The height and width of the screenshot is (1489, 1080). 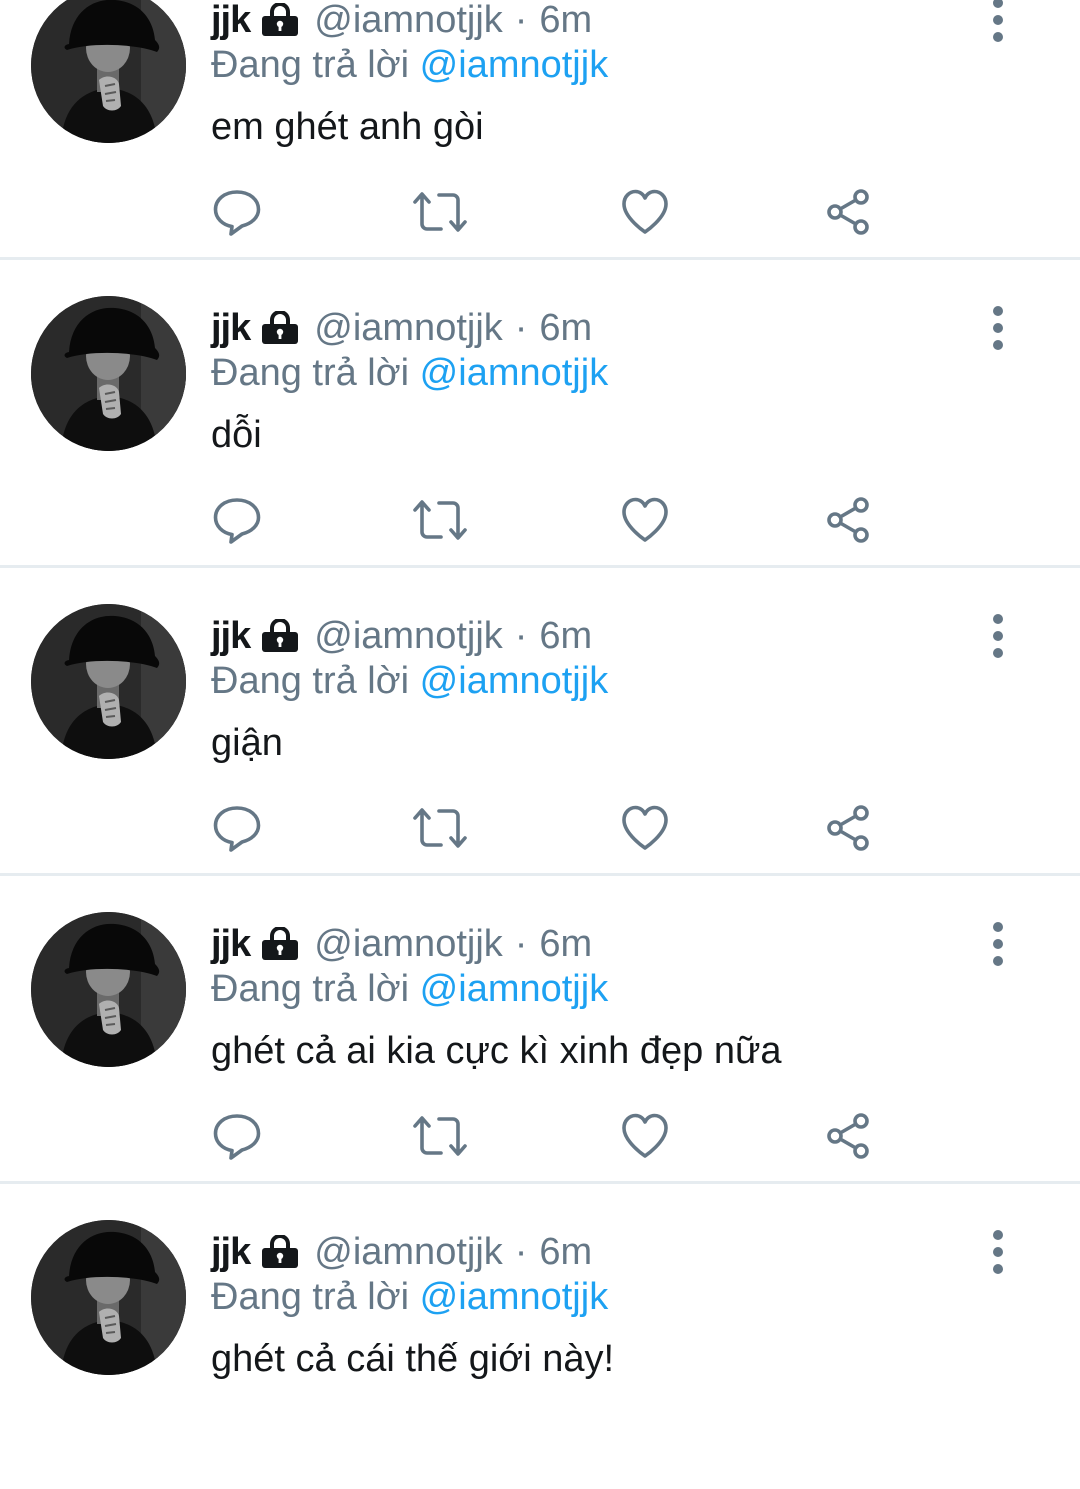 What do you see at coordinates (347, 127) in the screenshot?
I see `tweet-text: em ghét anh gòi` at bounding box center [347, 127].